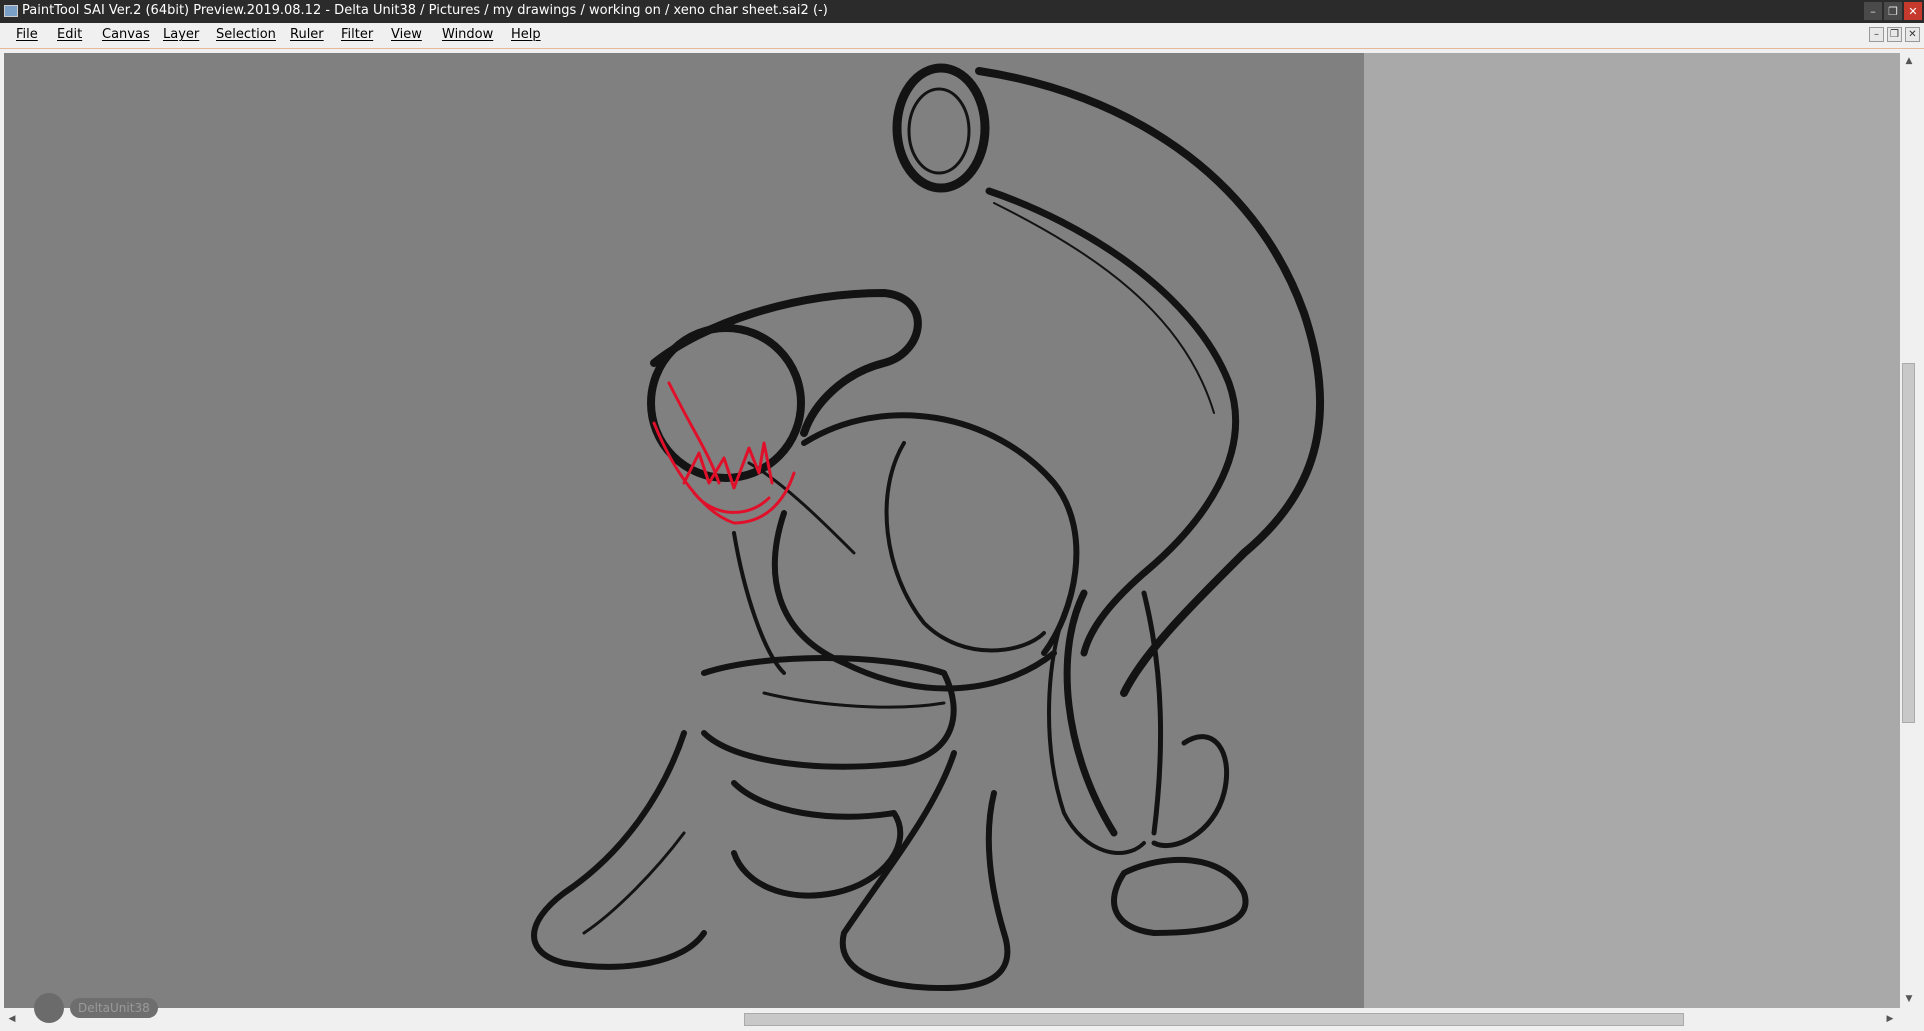 The width and height of the screenshot is (1924, 1031). I want to click on horizontal-scrollbar: ◀ ▶, so click(952, 1019).